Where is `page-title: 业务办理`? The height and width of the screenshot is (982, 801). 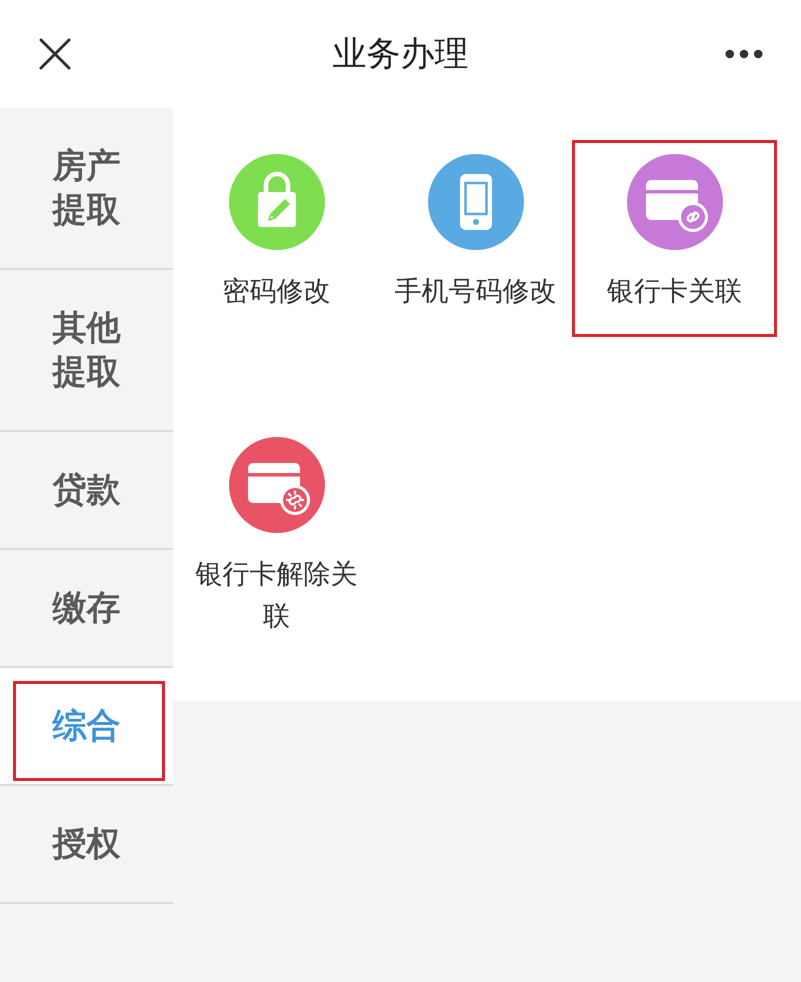 page-title: 业务办理 is located at coordinates (400, 54).